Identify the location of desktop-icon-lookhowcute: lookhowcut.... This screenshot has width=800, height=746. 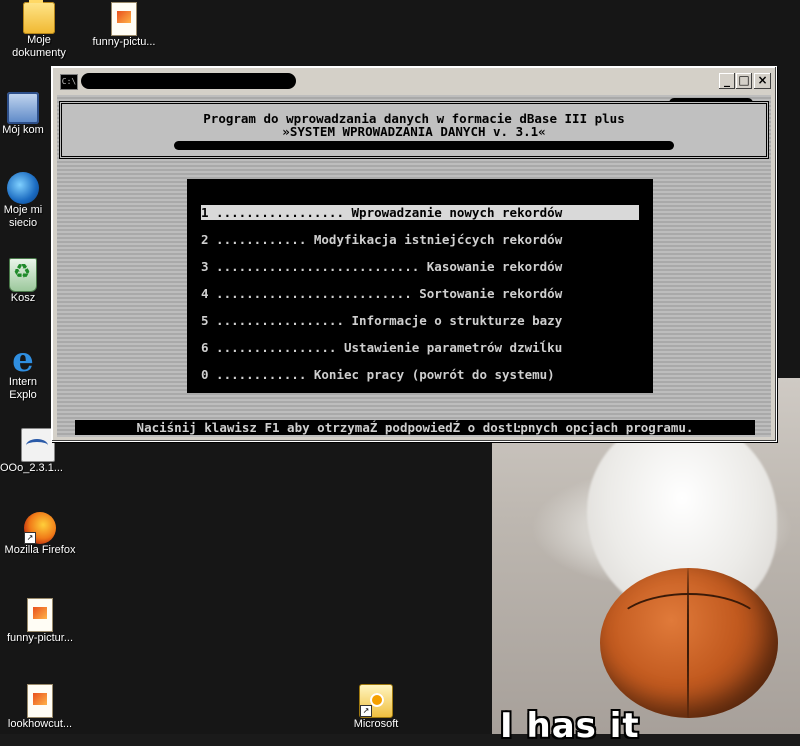
(41, 707).